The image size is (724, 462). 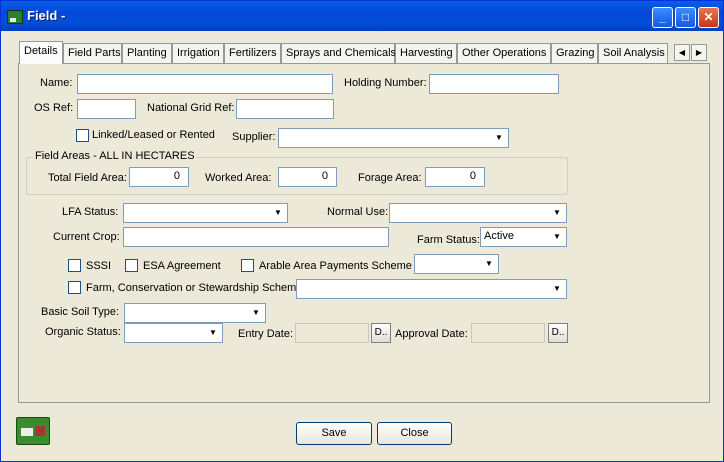 I want to click on organic-status-label: Organic Status:, so click(x=83, y=332).